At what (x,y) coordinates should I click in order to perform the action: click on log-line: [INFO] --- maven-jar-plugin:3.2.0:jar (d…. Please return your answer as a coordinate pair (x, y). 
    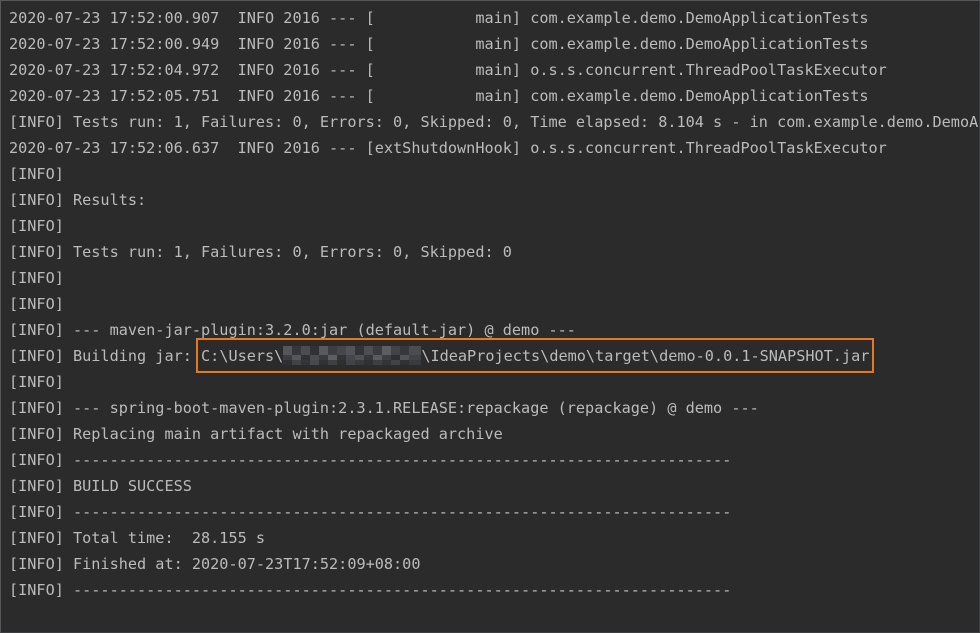
    Looking at the image, I should click on (292, 330).